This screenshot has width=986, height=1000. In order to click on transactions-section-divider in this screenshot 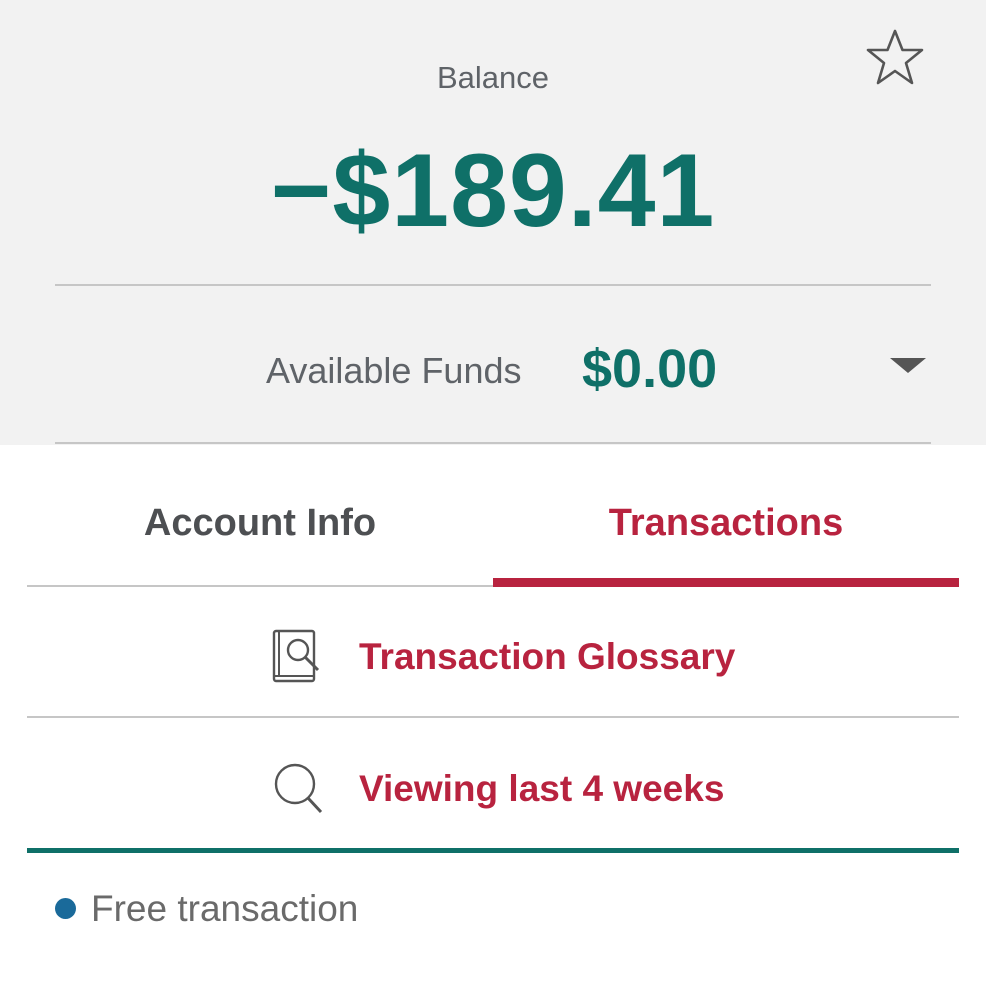, I will do `click(493, 850)`.